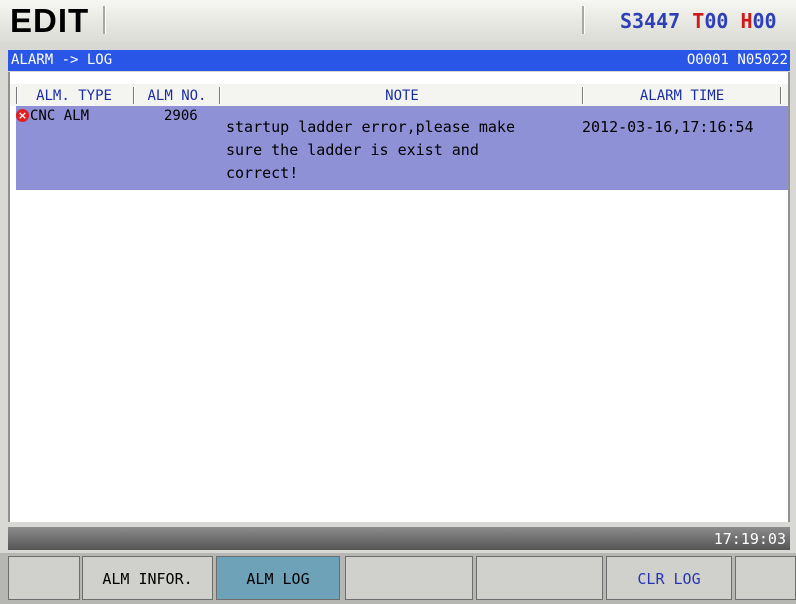 The height and width of the screenshot is (604, 796). What do you see at coordinates (262, 173) in the screenshot?
I see `alarm-note-line: correct!` at bounding box center [262, 173].